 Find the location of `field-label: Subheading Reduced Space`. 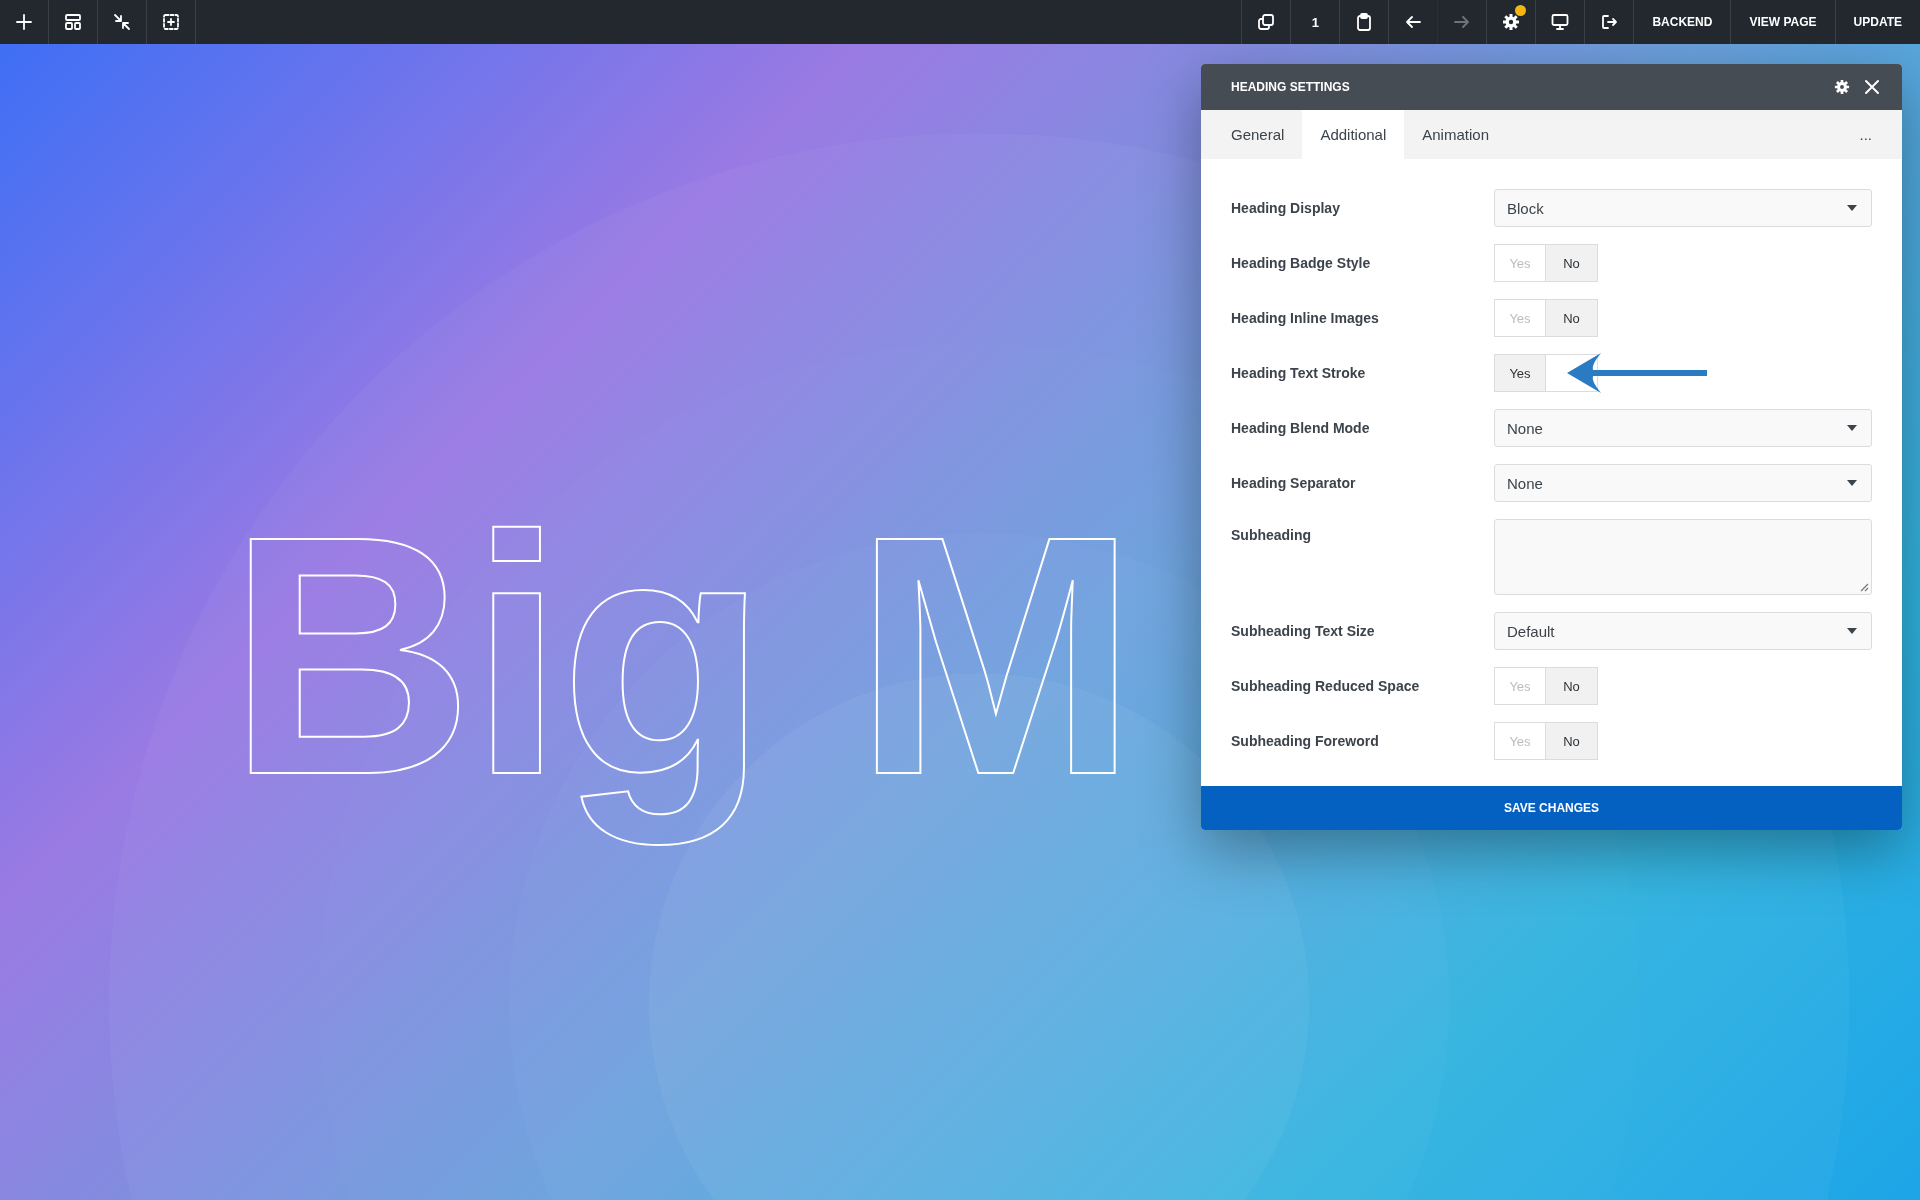

field-label: Subheading Reduced Space is located at coordinates (1326, 686).